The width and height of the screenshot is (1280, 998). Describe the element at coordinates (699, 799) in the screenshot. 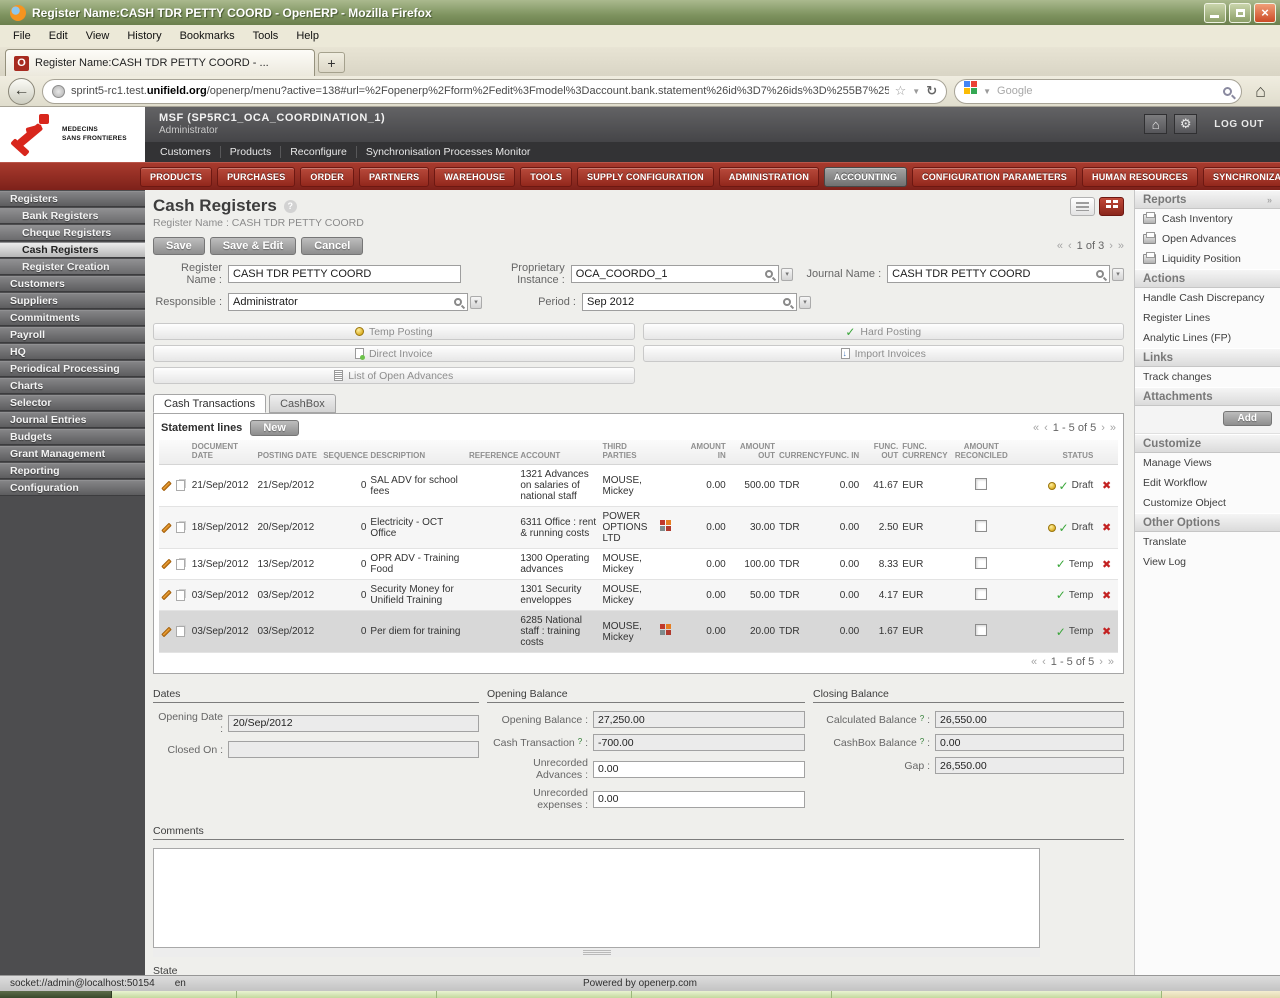

I see `unrecorded-expenses-field` at that location.